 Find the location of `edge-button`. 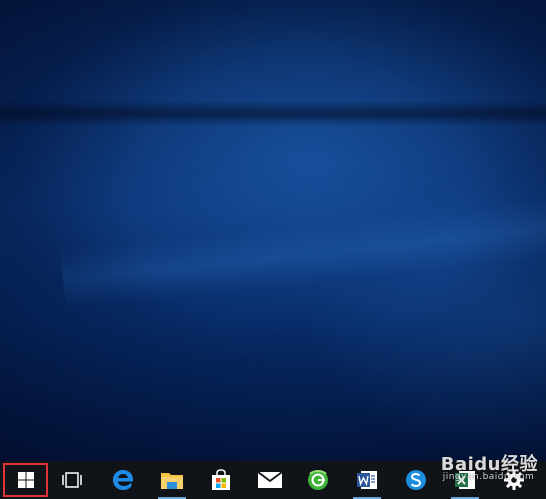

edge-button is located at coordinates (123, 480).